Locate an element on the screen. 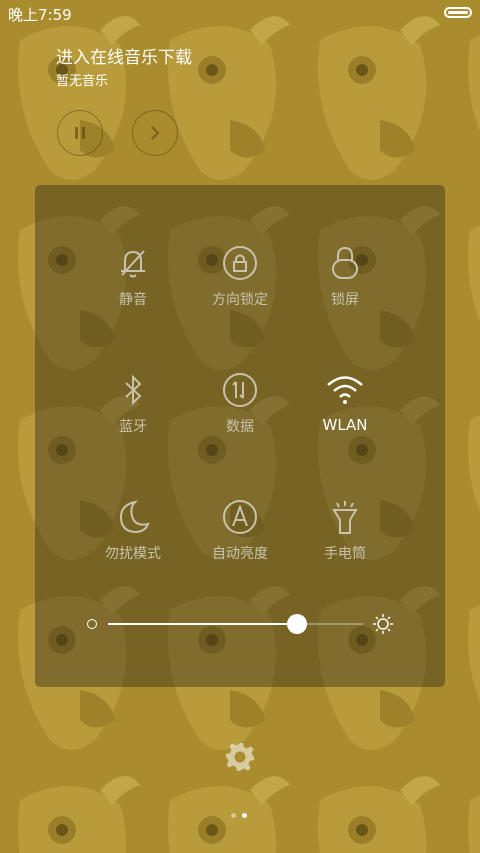 This screenshot has width=480, height=853. toggle-label: WLAN is located at coordinates (345, 425).